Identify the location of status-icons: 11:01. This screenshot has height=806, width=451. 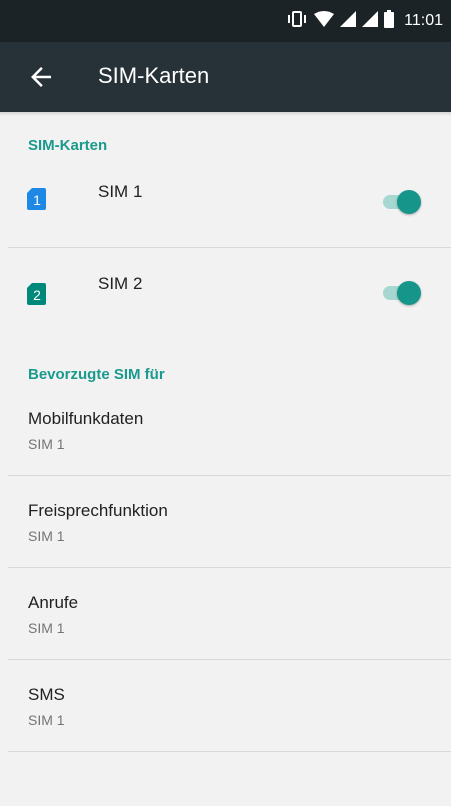
(364, 21).